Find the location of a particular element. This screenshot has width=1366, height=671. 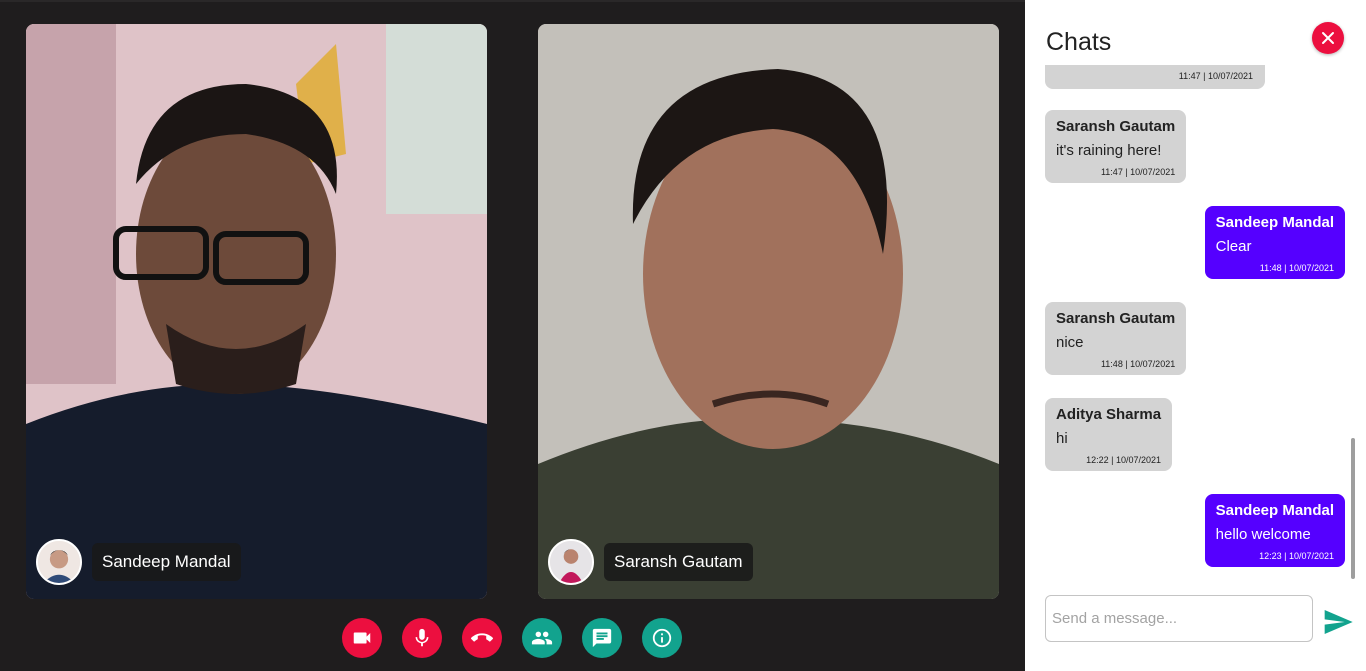

message-scrollbar is located at coordinates (1353, 508).